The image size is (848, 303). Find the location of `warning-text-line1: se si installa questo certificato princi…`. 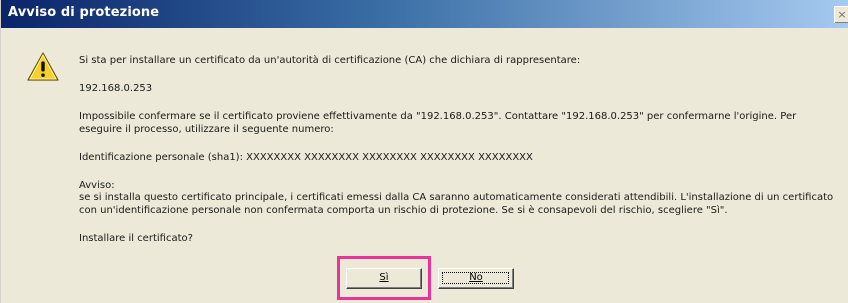

warning-text-line1: se si installa questo certificato princi… is located at coordinates (456, 197).